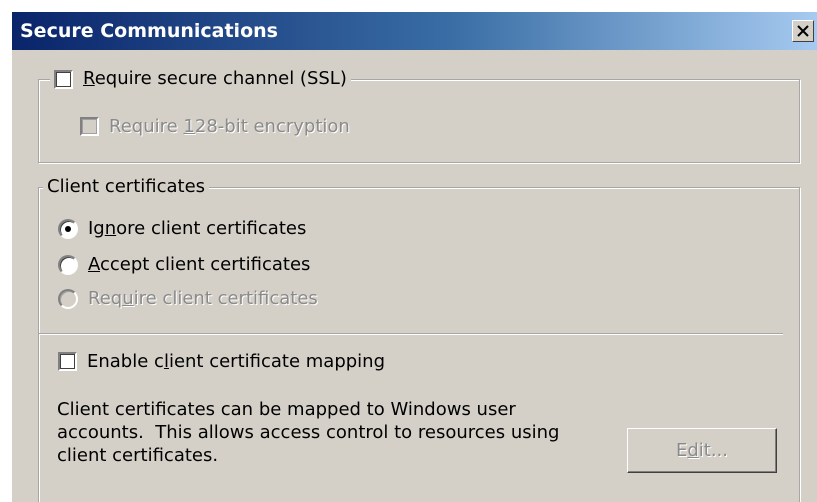 This screenshot has height=502, width=817. I want to click on ignore-certs-label: Ignore client certificates, so click(197, 228).